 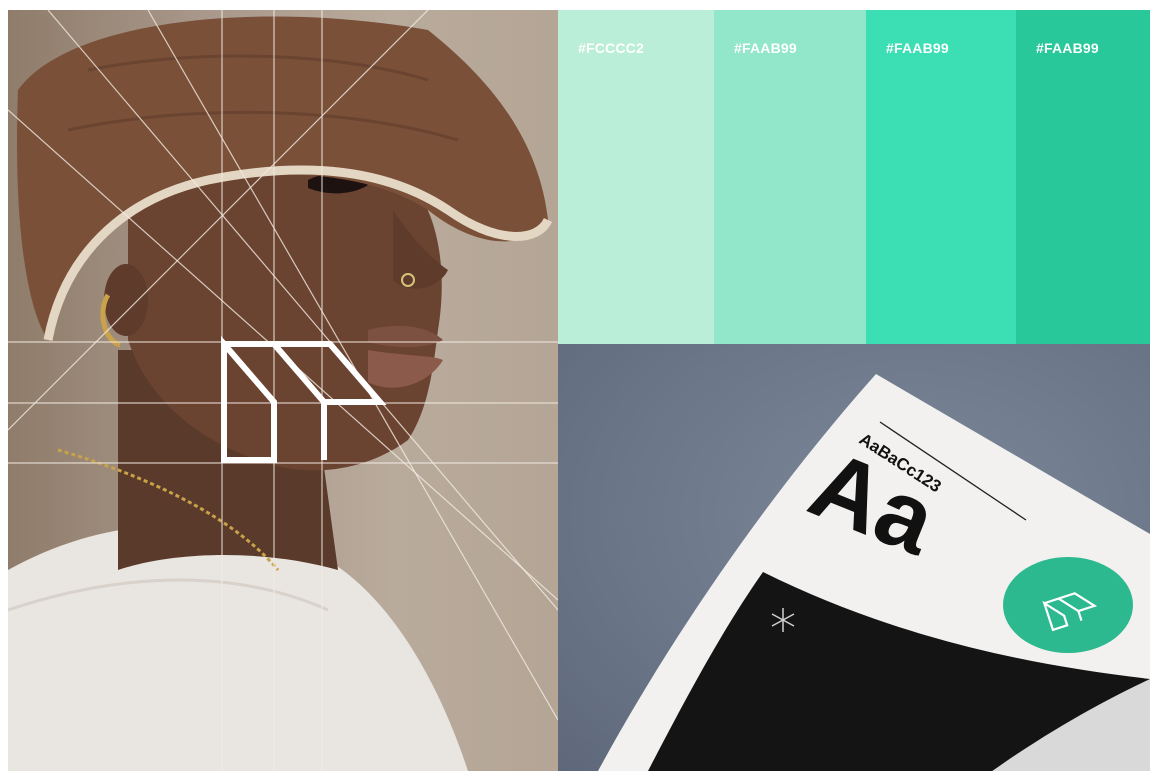 What do you see at coordinates (636, 177) in the screenshot?
I see `color-swatch: #FCCCC2` at bounding box center [636, 177].